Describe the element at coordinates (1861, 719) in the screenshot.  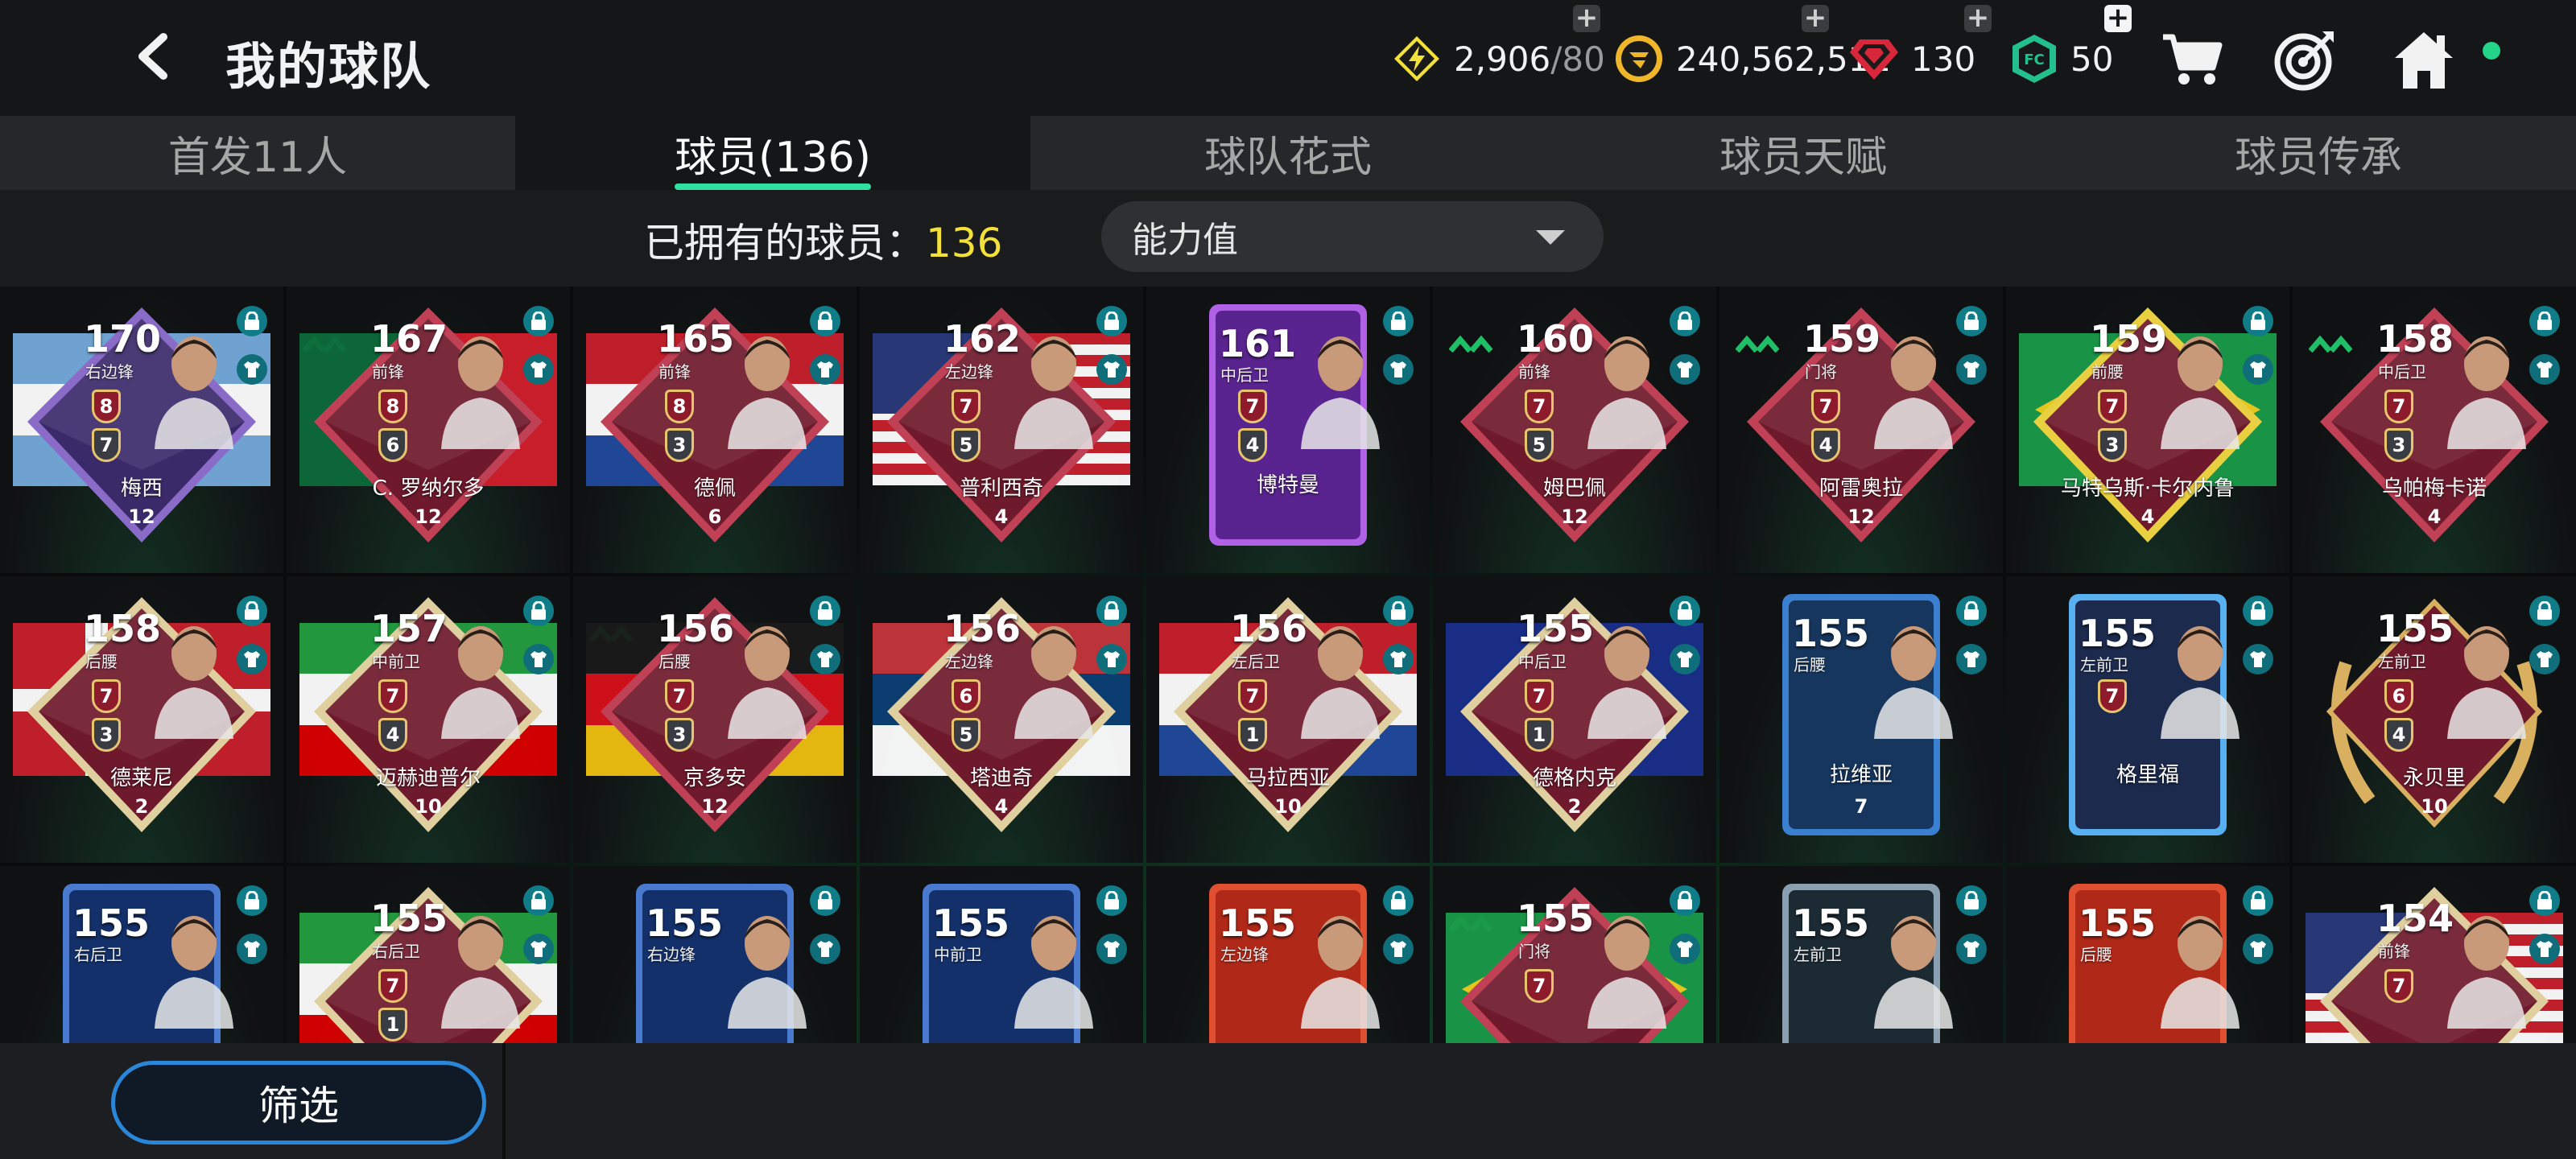
I see `player-card: 155 后腰 拉维亚 7` at that location.